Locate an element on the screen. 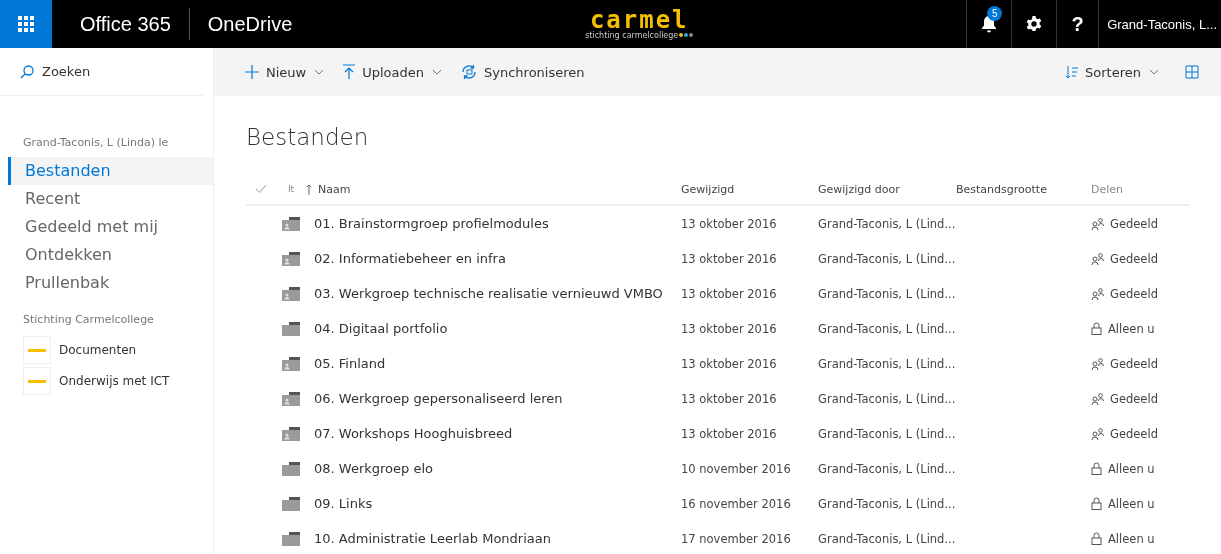 The width and height of the screenshot is (1221, 554). folder-name-link: 04. Digitaal portfolio is located at coordinates (493, 328).